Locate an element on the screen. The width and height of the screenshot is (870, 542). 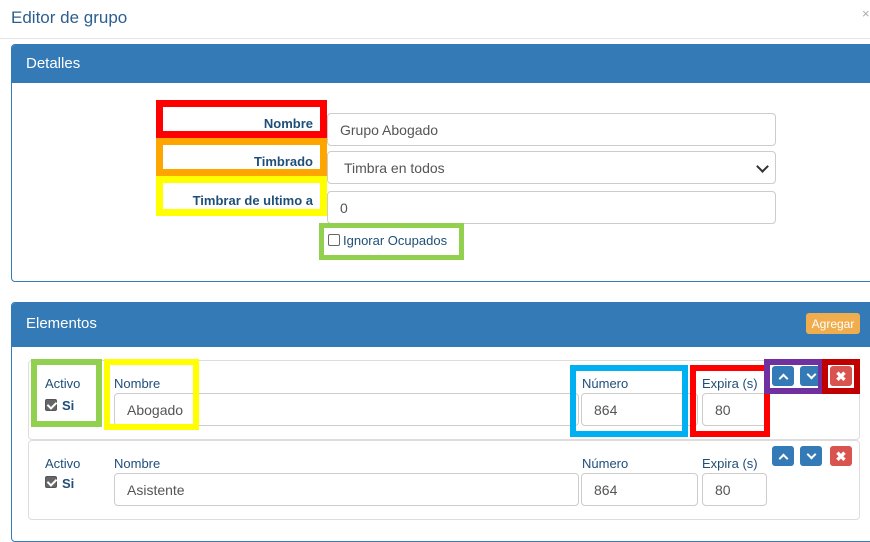
timbrar-ultimo-input-value: 0 is located at coordinates (344, 207).